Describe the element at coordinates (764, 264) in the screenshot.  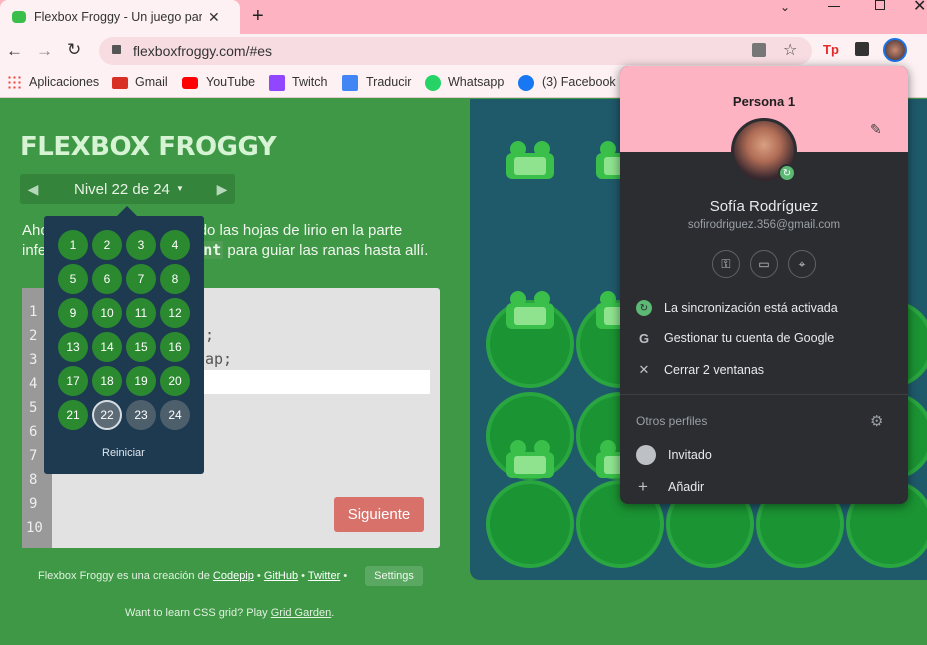
I see `payment-card-icon: ▭` at that location.